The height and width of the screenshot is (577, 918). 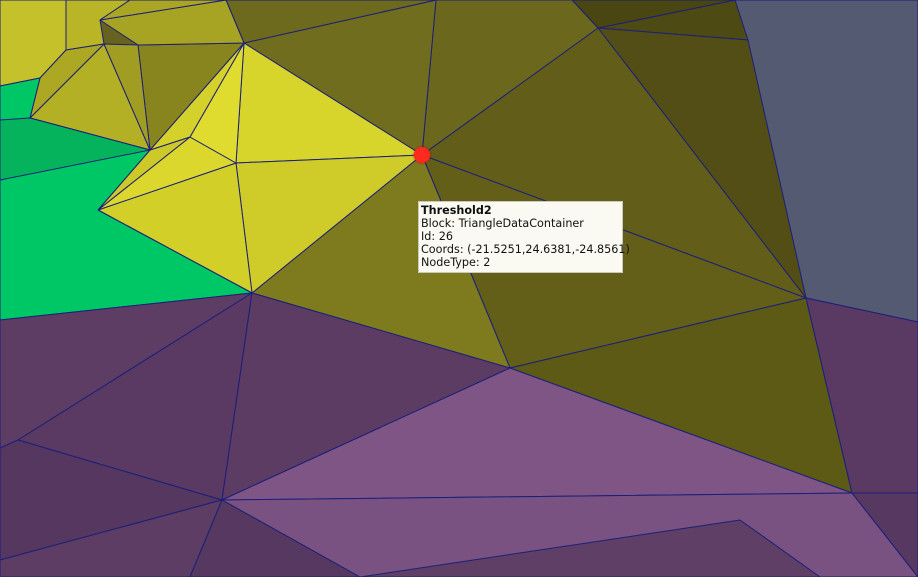 What do you see at coordinates (437, 236) in the screenshot?
I see `tooltip-id: Id: 26` at bounding box center [437, 236].